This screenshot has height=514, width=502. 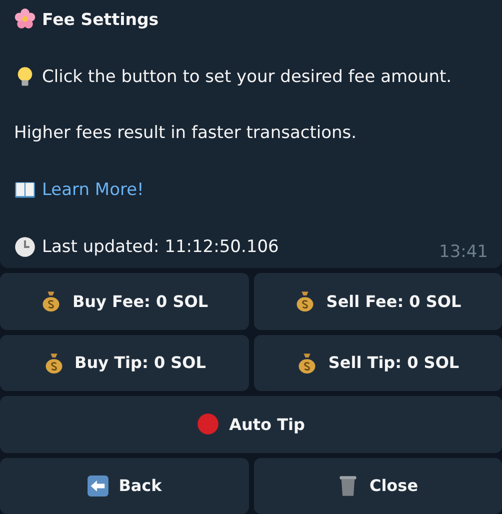 I want to click on message-title: Fee Settings, so click(x=100, y=19).